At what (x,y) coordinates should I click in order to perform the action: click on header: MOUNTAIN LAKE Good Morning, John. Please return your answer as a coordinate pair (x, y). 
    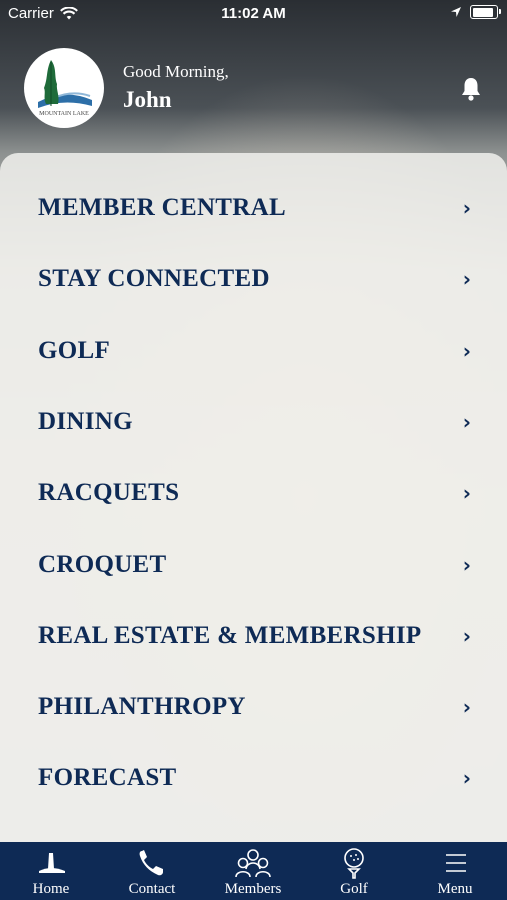
    Looking at the image, I should click on (253, 90).